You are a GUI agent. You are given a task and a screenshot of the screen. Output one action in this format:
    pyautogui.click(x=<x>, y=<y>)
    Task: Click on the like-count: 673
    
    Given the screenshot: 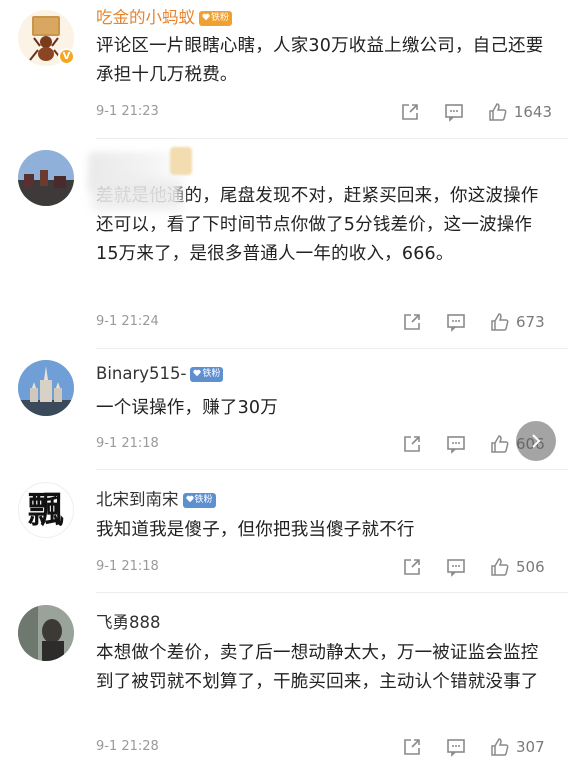 What is the action you would take?
    pyautogui.click(x=530, y=322)
    